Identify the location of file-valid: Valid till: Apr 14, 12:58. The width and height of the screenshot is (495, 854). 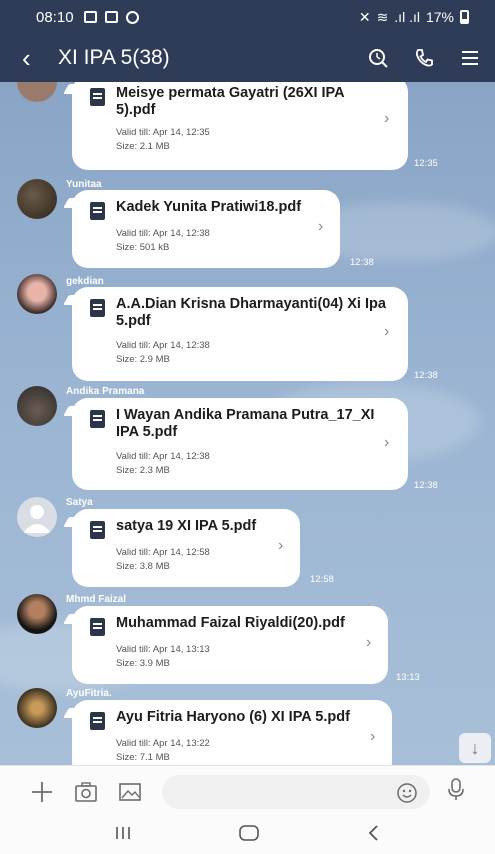
(163, 552).